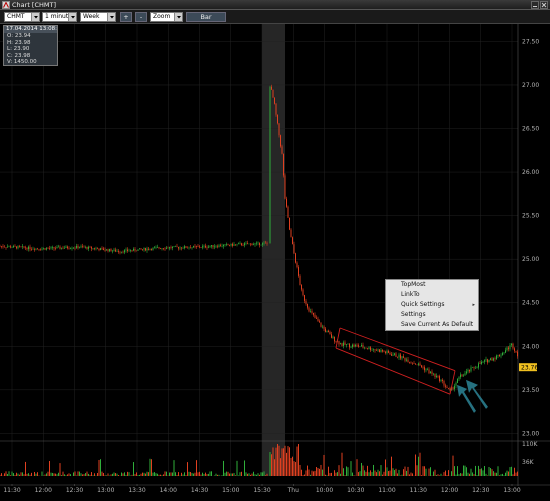  I want to click on menu-item-linkto: LinkTo, so click(432, 295).